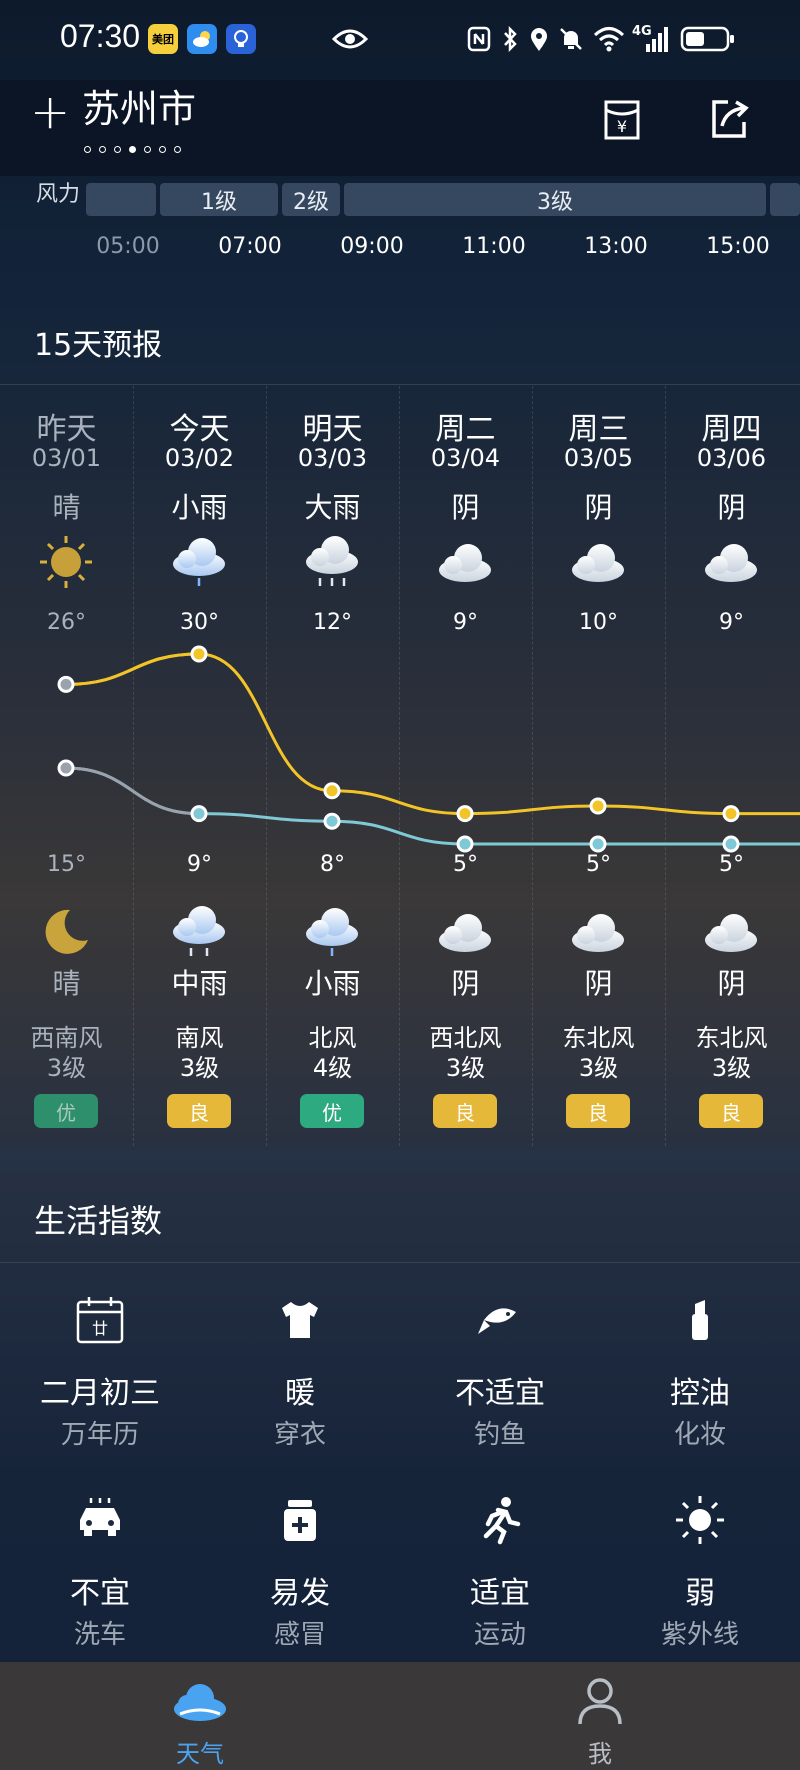  I want to click on day-date: 03/02, so click(199, 458).